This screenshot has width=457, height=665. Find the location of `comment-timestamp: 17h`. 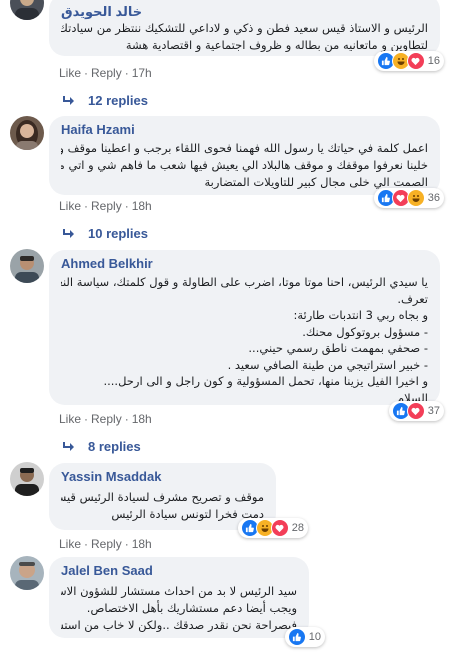

comment-timestamp: 17h is located at coordinates (142, 73).